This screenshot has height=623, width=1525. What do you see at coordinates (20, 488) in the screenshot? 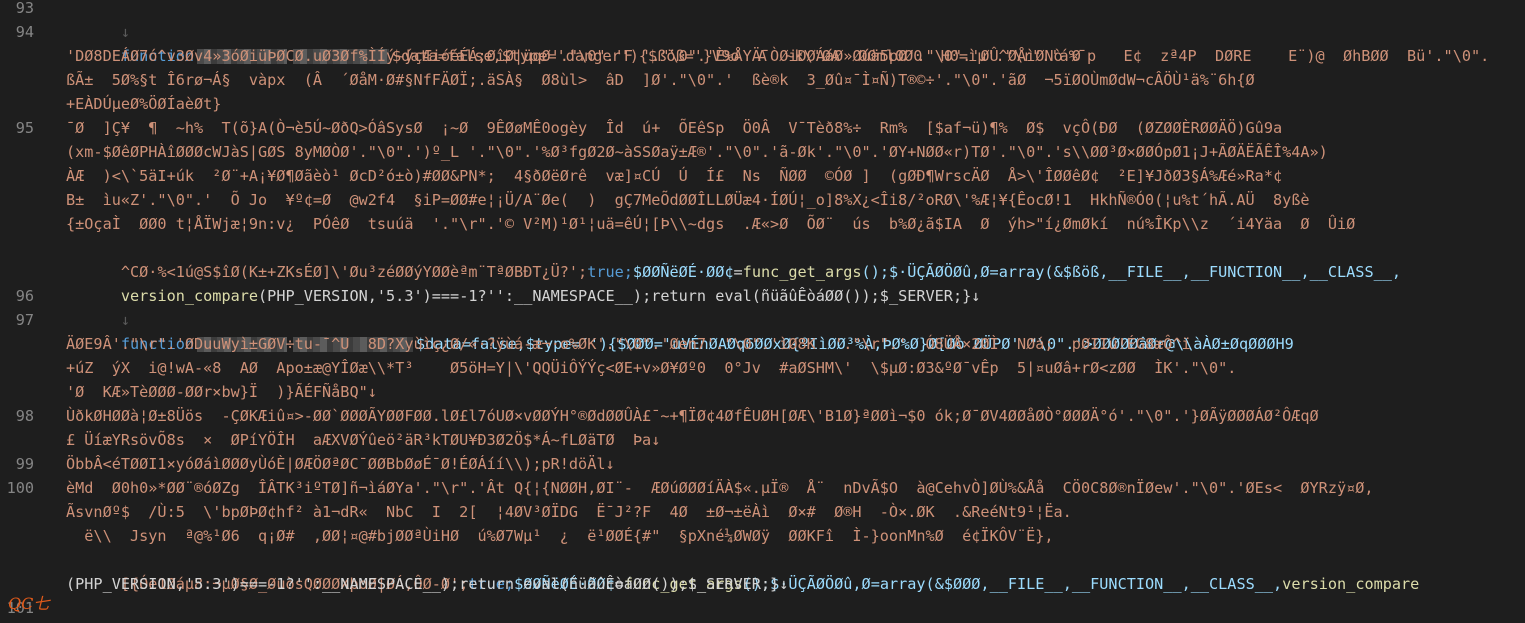
I see `line-number: 100` at bounding box center [20, 488].